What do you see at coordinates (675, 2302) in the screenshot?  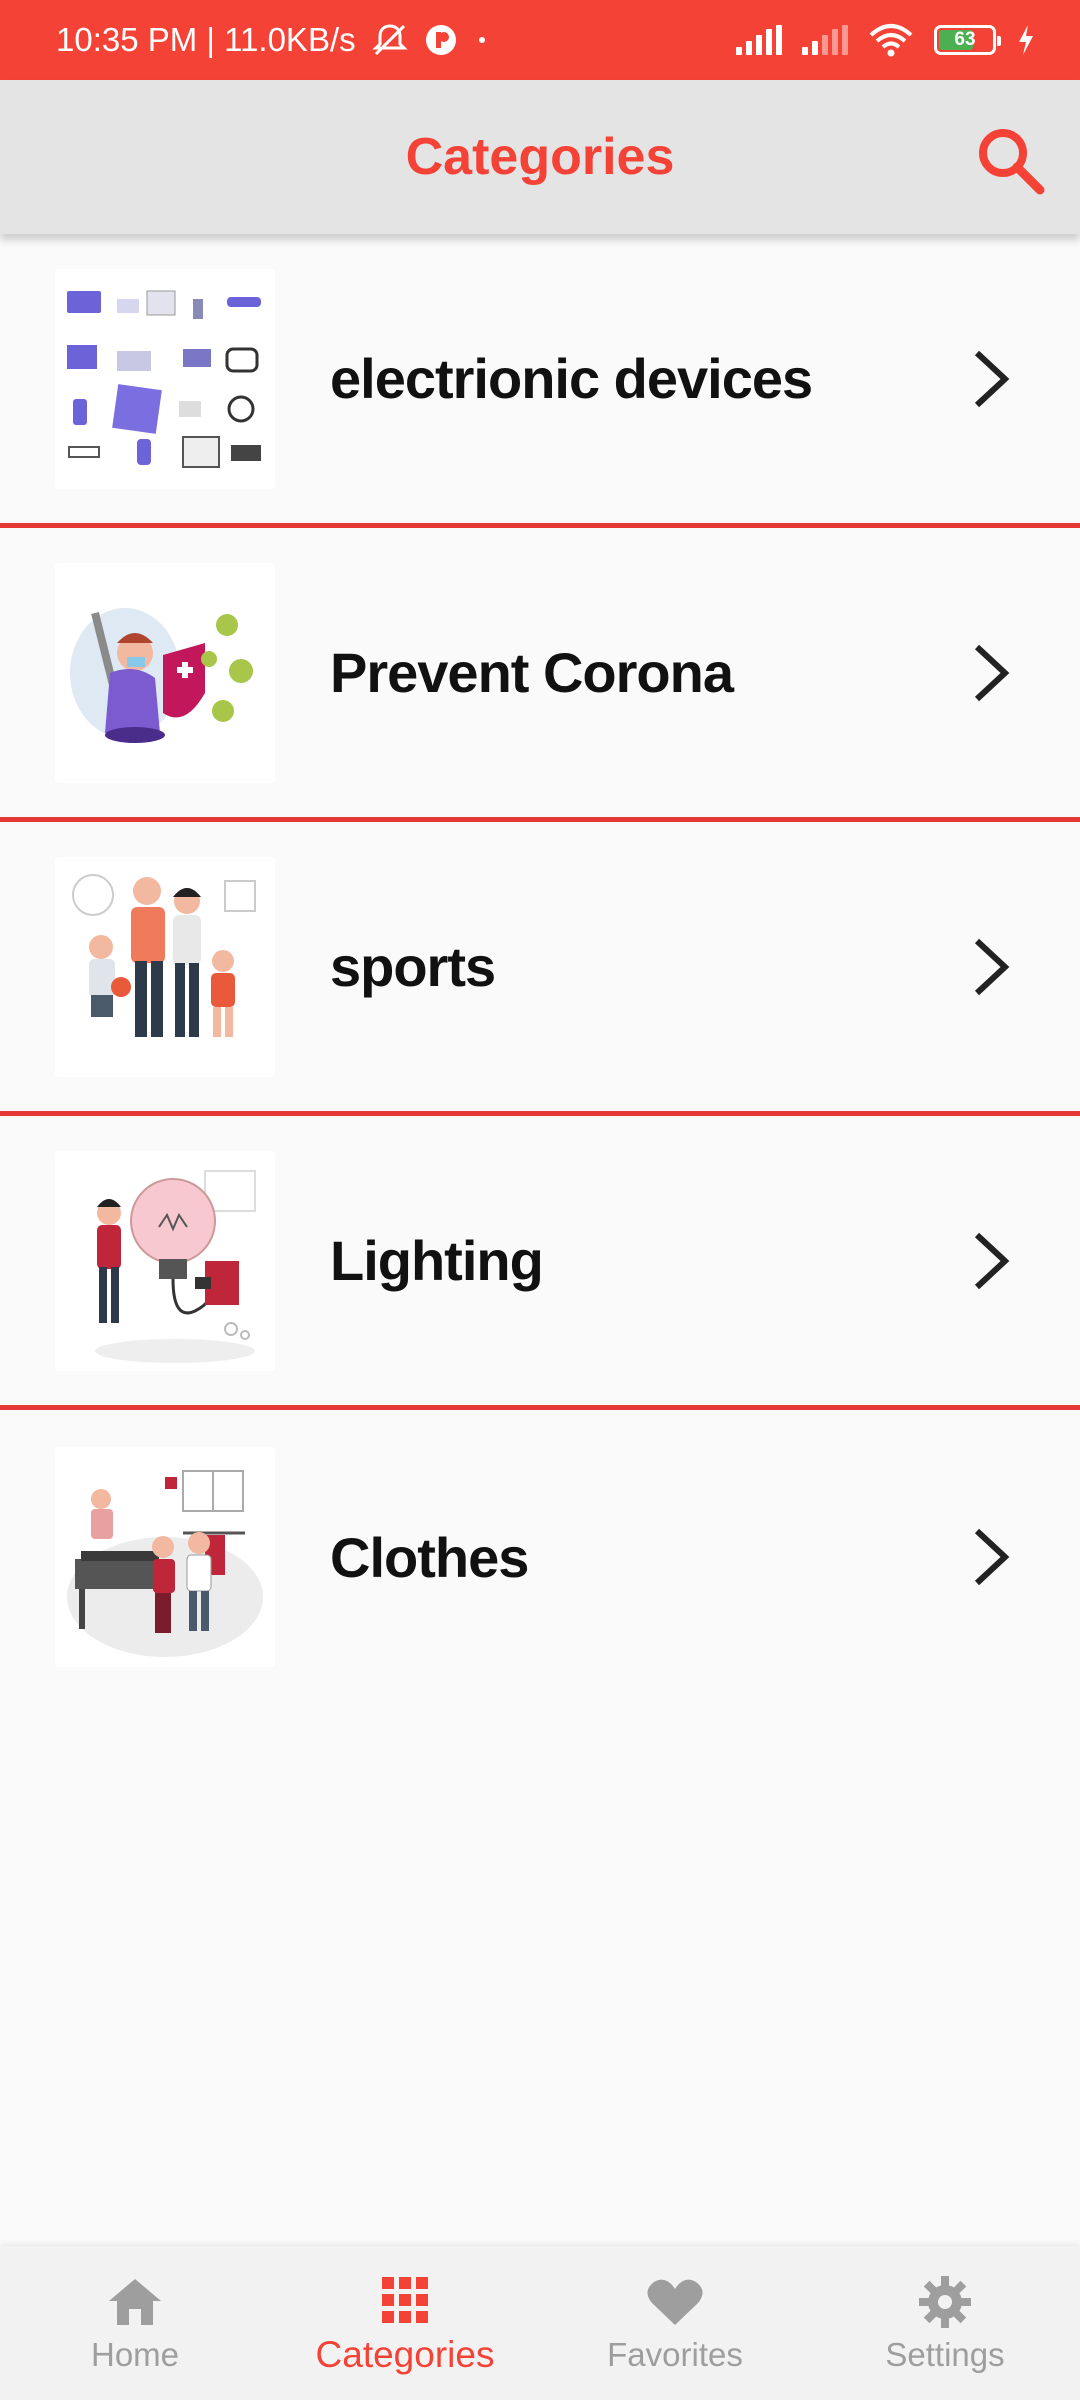 I see `heart-icon` at bounding box center [675, 2302].